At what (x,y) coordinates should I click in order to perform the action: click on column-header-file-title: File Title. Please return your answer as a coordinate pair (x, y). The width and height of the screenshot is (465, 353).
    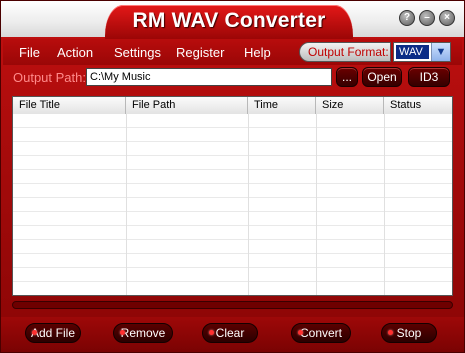
    Looking at the image, I should click on (69, 105).